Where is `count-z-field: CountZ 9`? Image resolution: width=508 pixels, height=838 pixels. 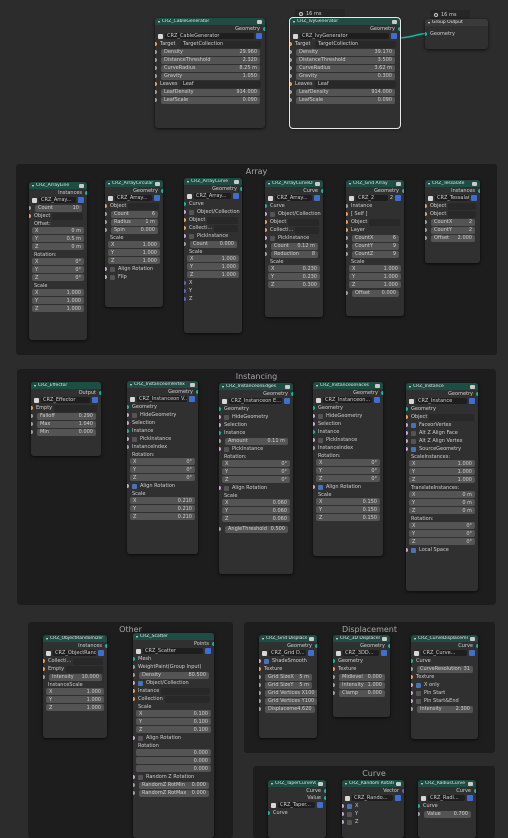
count-z-field: CountZ 9 is located at coordinates (375, 254).